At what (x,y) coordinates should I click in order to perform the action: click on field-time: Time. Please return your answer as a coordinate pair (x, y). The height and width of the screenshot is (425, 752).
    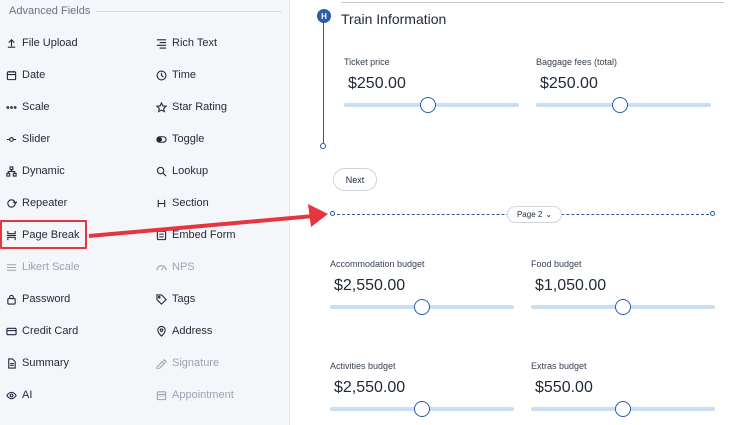
    Looking at the image, I should click on (175, 75).